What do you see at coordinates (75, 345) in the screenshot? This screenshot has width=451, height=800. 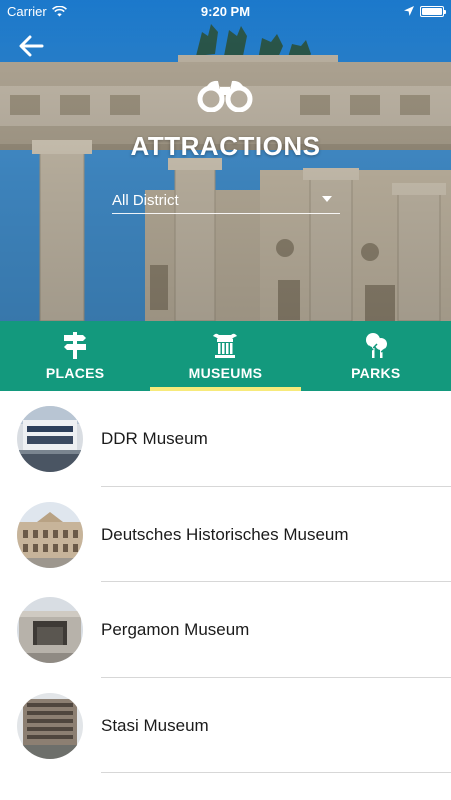 I see `signpost-icon` at bounding box center [75, 345].